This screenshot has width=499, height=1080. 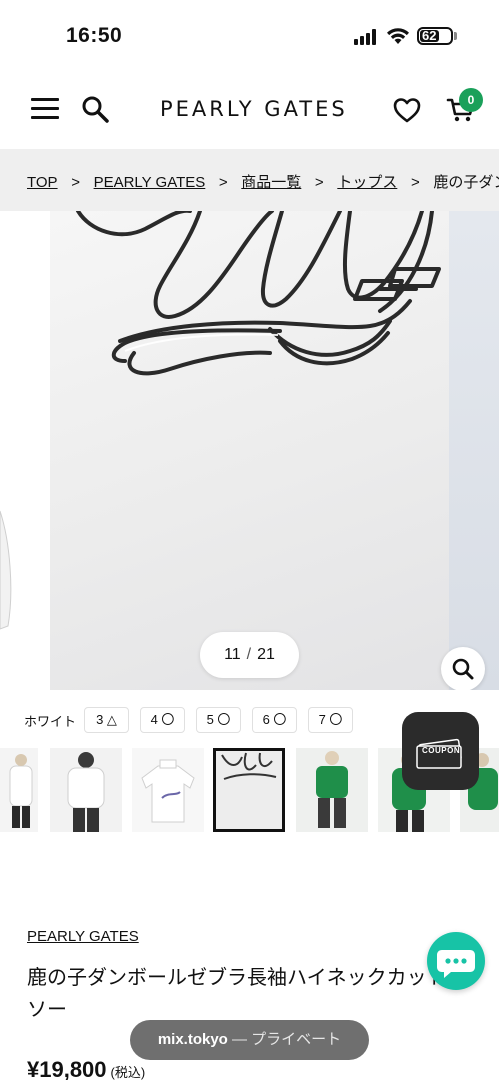 I want to click on menu-icon, so click(x=45, y=109).